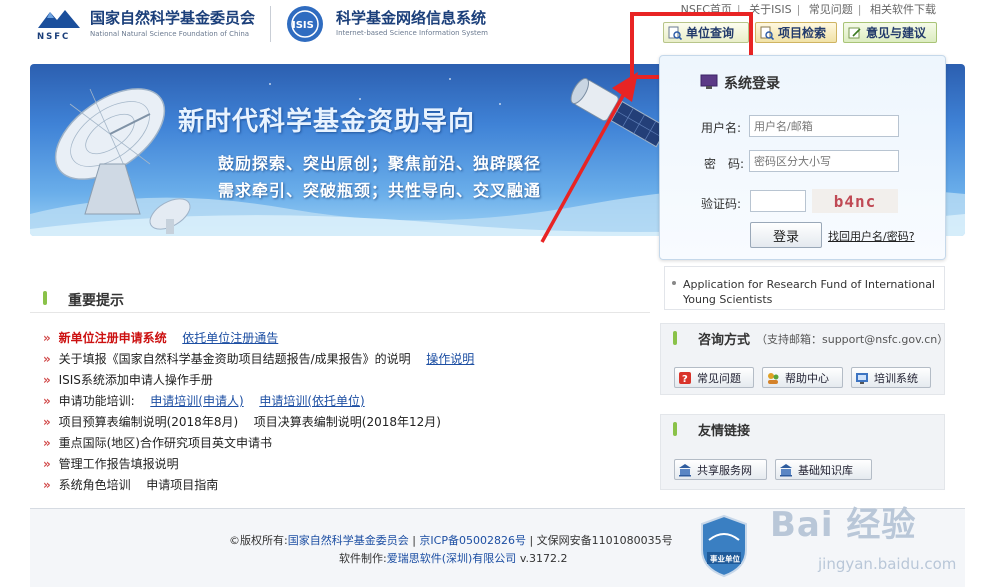  Describe the element at coordinates (347, 422) in the screenshot. I see `final-accounts-instructions-link: 项目决算表编制说明(2018年12月)` at that location.